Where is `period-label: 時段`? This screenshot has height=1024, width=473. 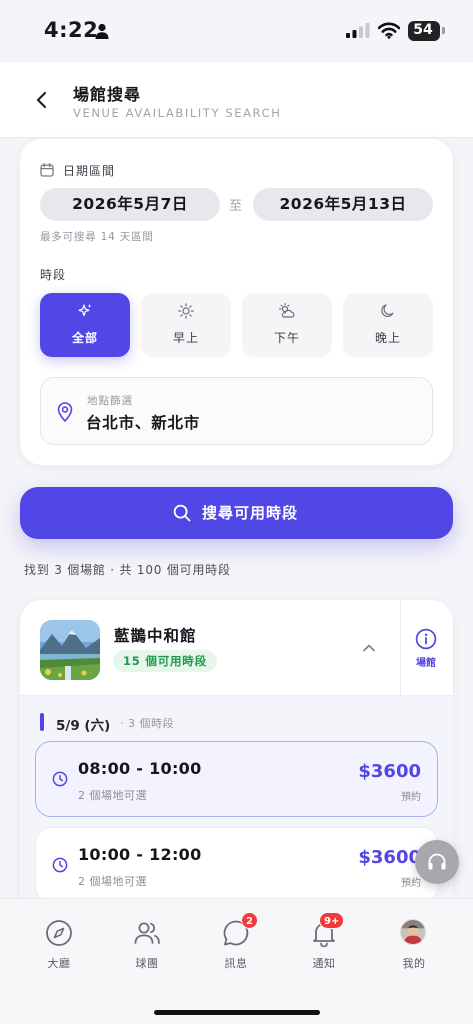 period-label: 時段 is located at coordinates (53, 275).